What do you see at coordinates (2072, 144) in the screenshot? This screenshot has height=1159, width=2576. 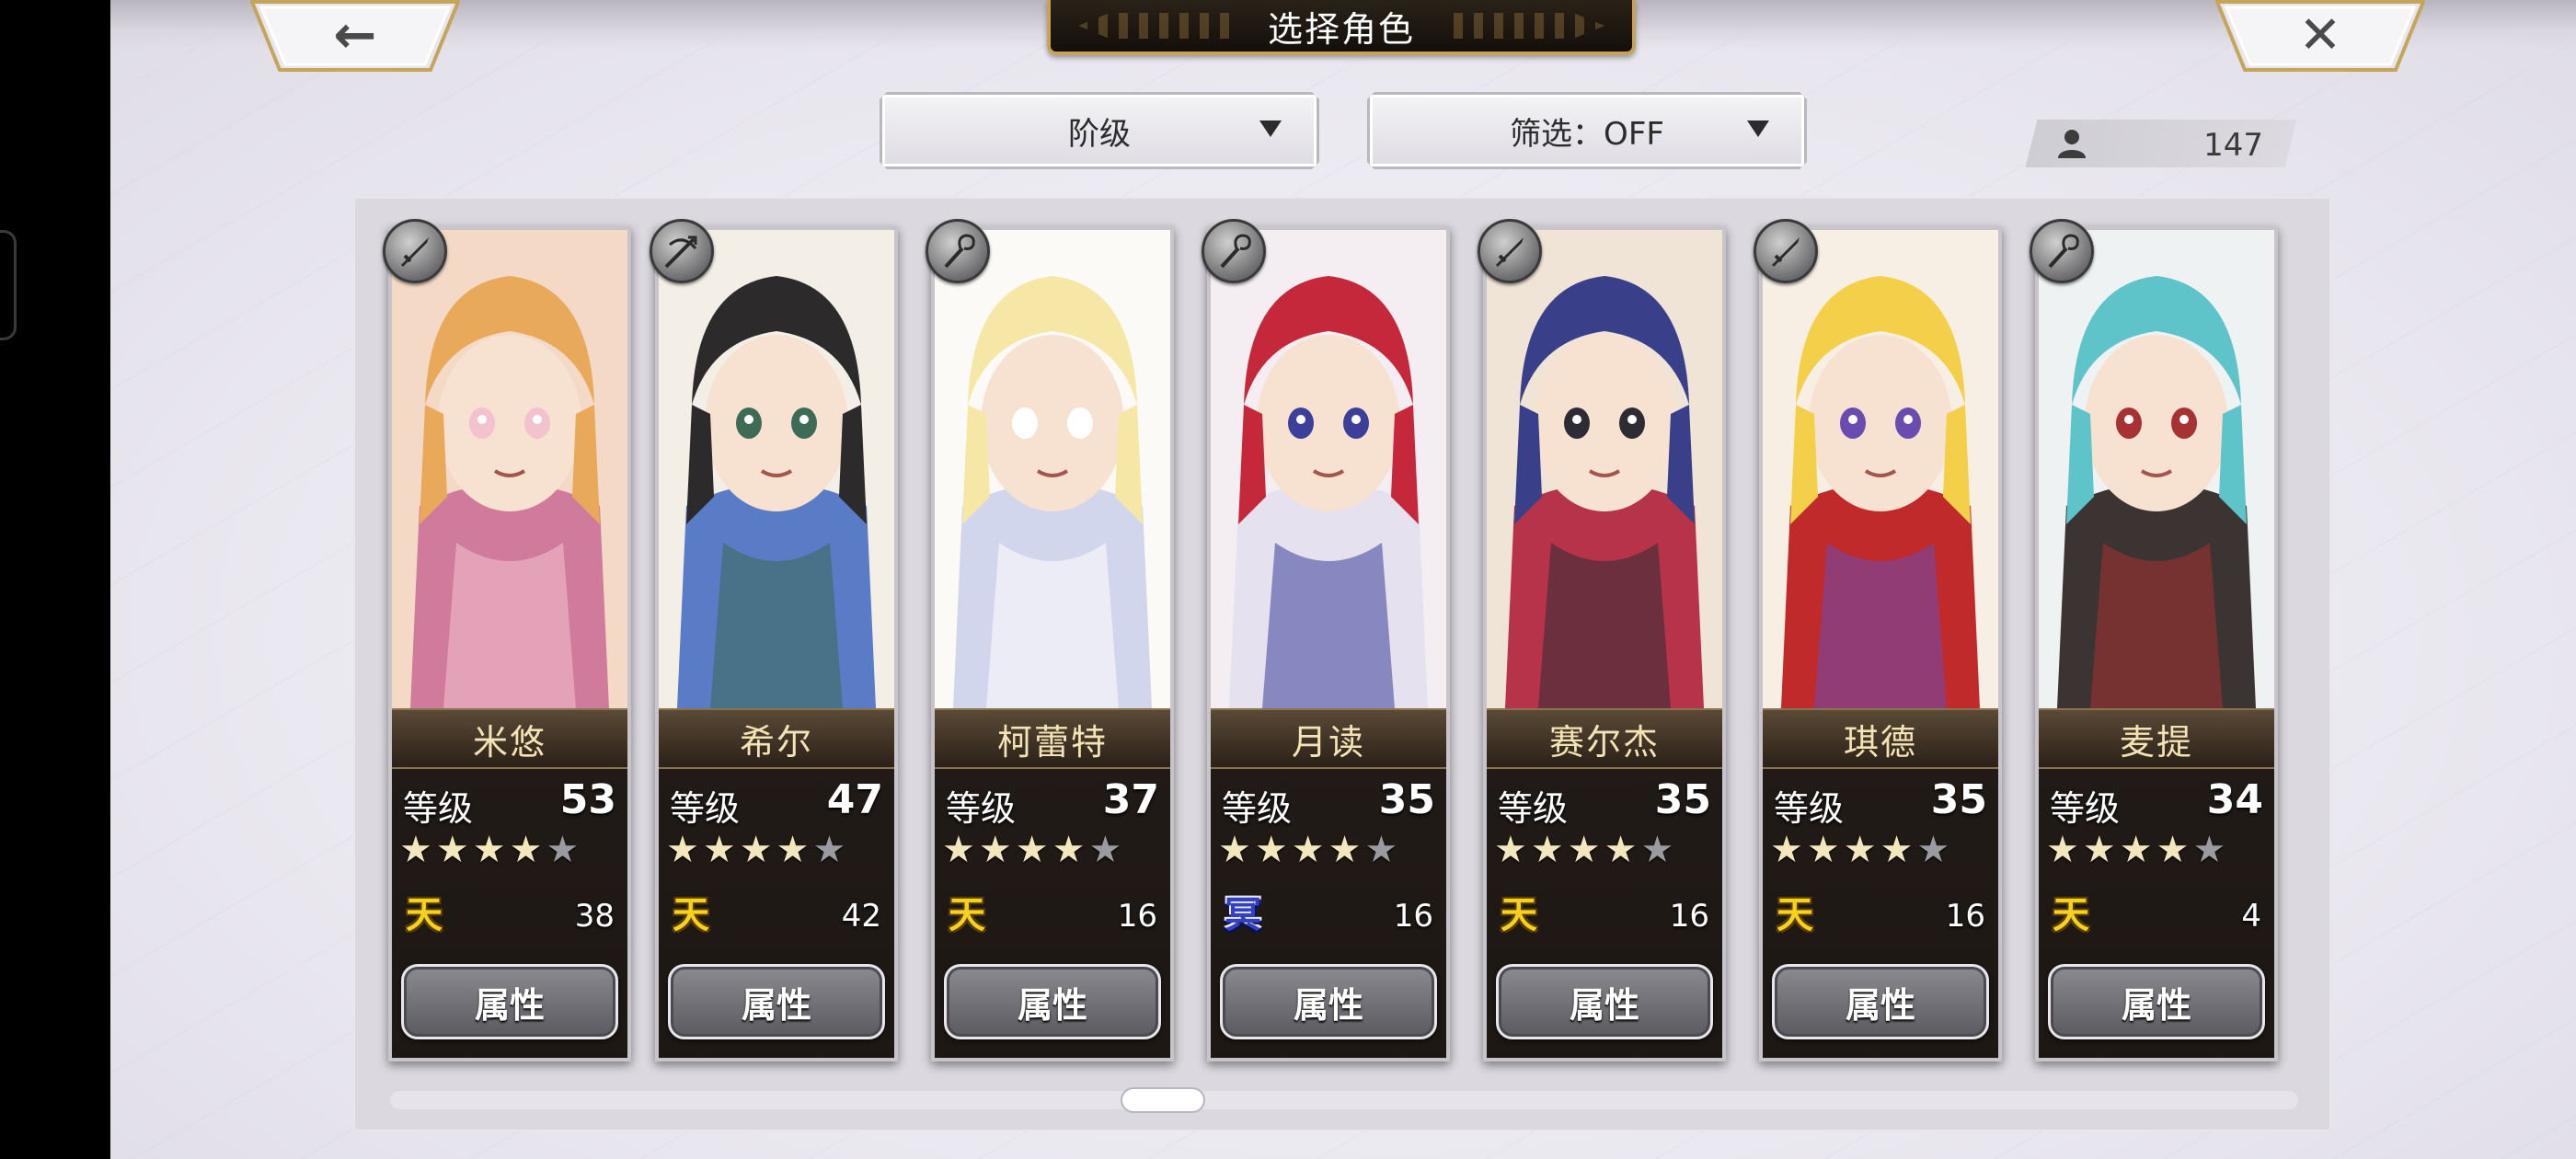 I see `person-icon` at bounding box center [2072, 144].